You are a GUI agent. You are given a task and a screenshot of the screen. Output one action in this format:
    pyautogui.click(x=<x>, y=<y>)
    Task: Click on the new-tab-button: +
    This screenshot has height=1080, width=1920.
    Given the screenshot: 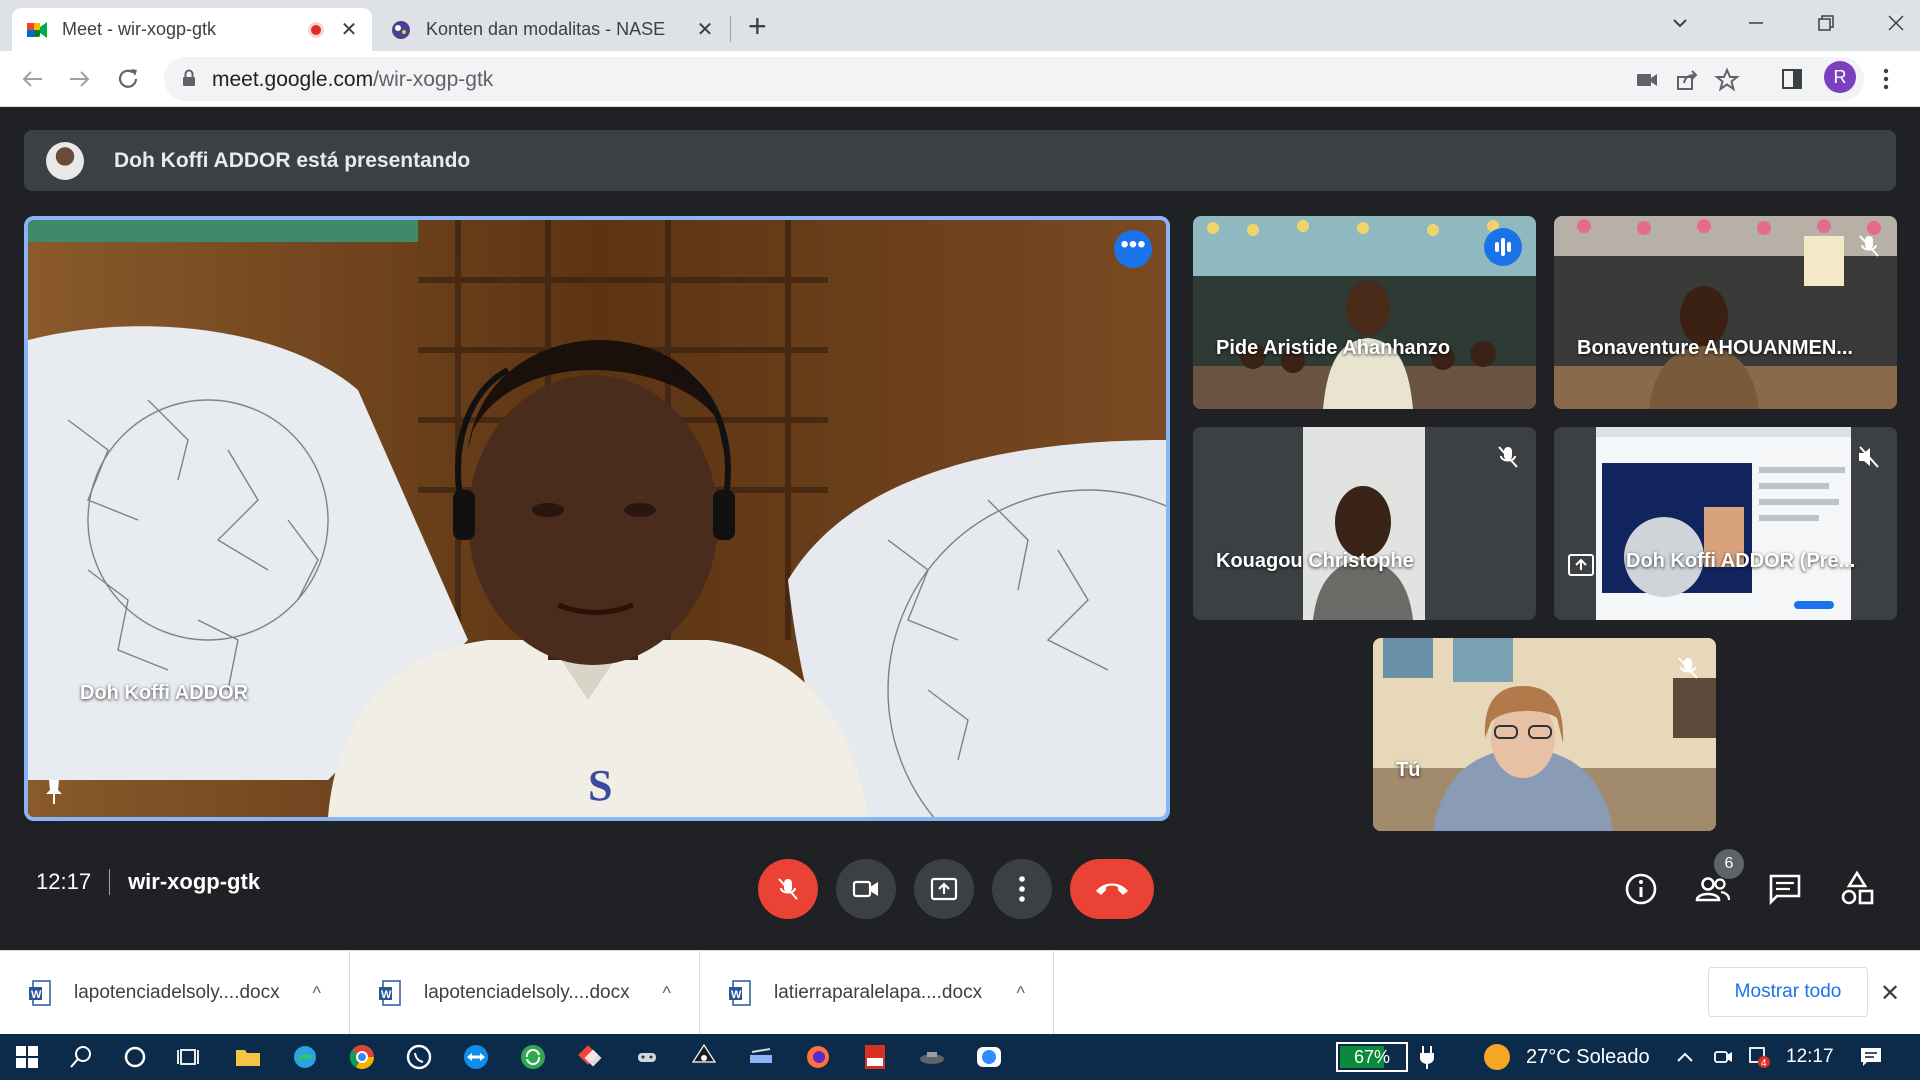 What is the action you would take?
    pyautogui.click(x=757, y=26)
    